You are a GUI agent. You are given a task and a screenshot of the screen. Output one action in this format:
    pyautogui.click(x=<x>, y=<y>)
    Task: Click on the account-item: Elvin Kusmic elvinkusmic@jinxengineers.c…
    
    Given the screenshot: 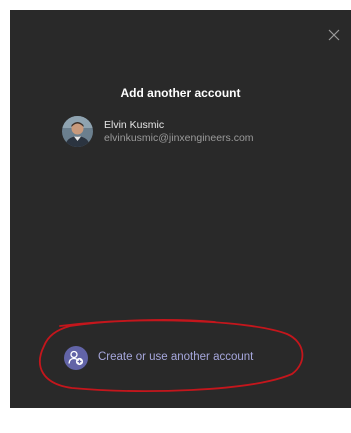 What is the action you would take?
    pyautogui.click(x=180, y=134)
    